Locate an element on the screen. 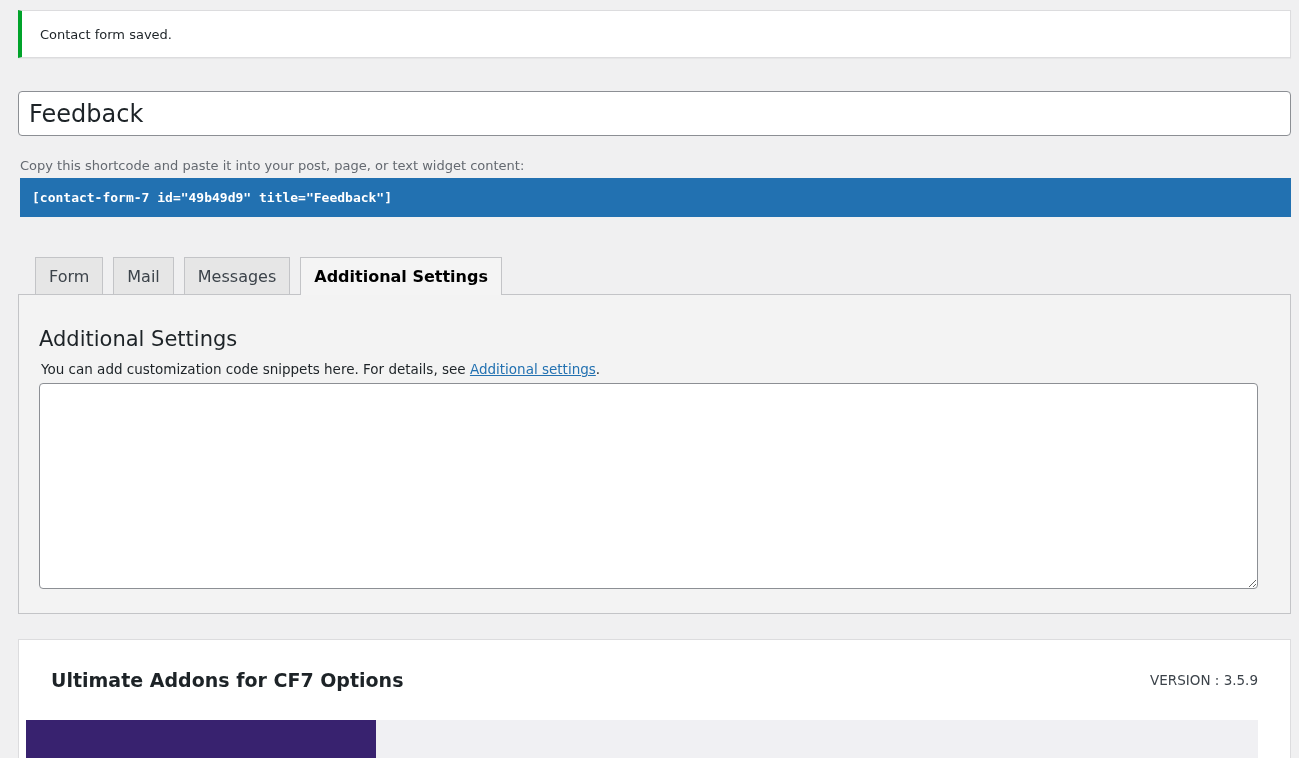 The image size is (1299, 758). tab: Messages is located at coordinates (237, 275).